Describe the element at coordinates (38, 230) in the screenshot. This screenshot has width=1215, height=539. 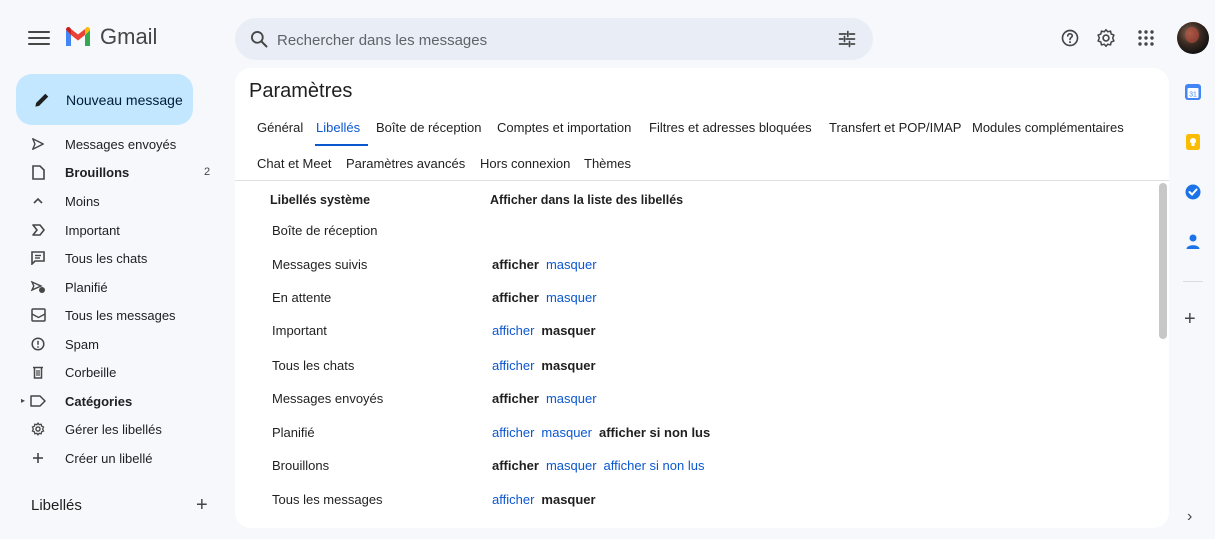
I see `important-icon` at that location.